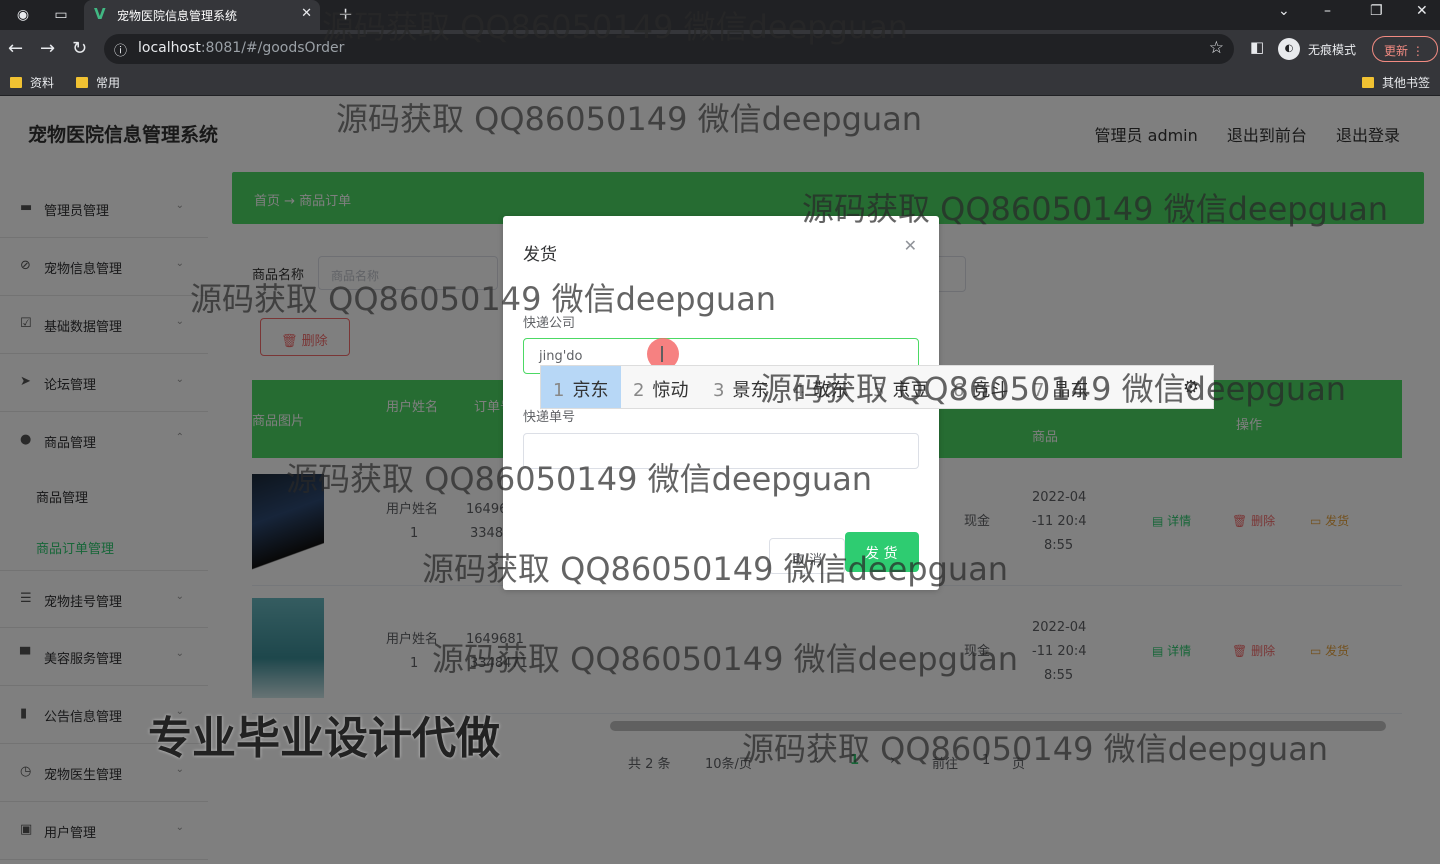 The width and height of the screenshot is (1440, 864). Describe the element at coordinates (177, 16) in the screenshot. I see `tab-title: 宠物医院信息管理系统` at that location.